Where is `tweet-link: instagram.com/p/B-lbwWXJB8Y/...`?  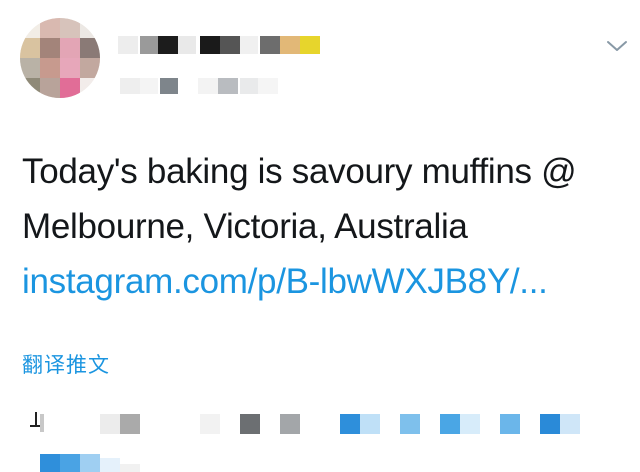 tweet-link: instagram.com/p/B-lbwWXJB8Y/... is located at coordinates (322, 281).